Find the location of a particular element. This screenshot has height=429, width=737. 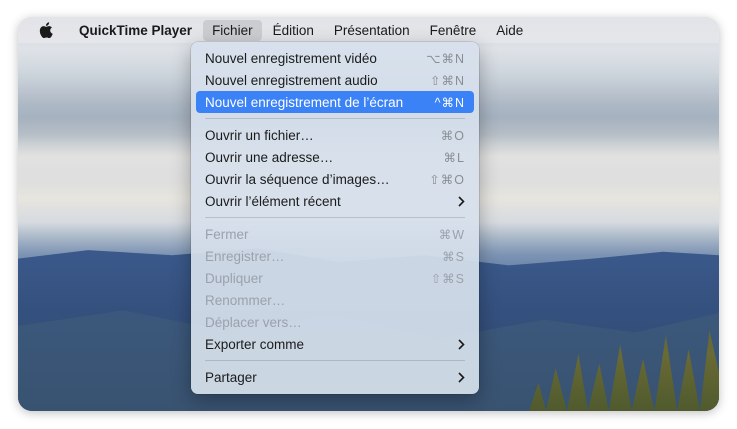

menu-item-label: Exporter comme is located at coordinates (255, 344).